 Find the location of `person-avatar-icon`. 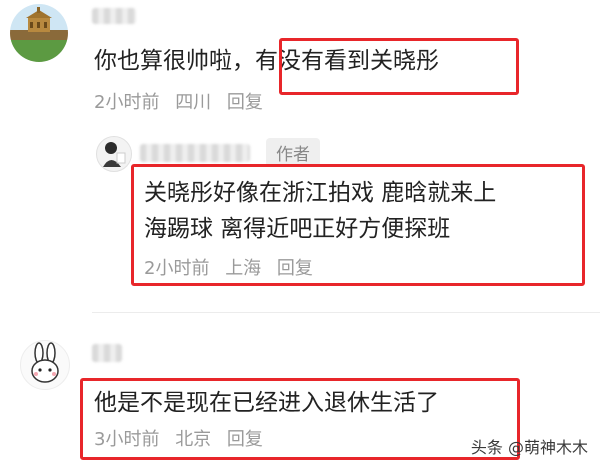

person-avatar-icon is located at coordinates (114, 154).